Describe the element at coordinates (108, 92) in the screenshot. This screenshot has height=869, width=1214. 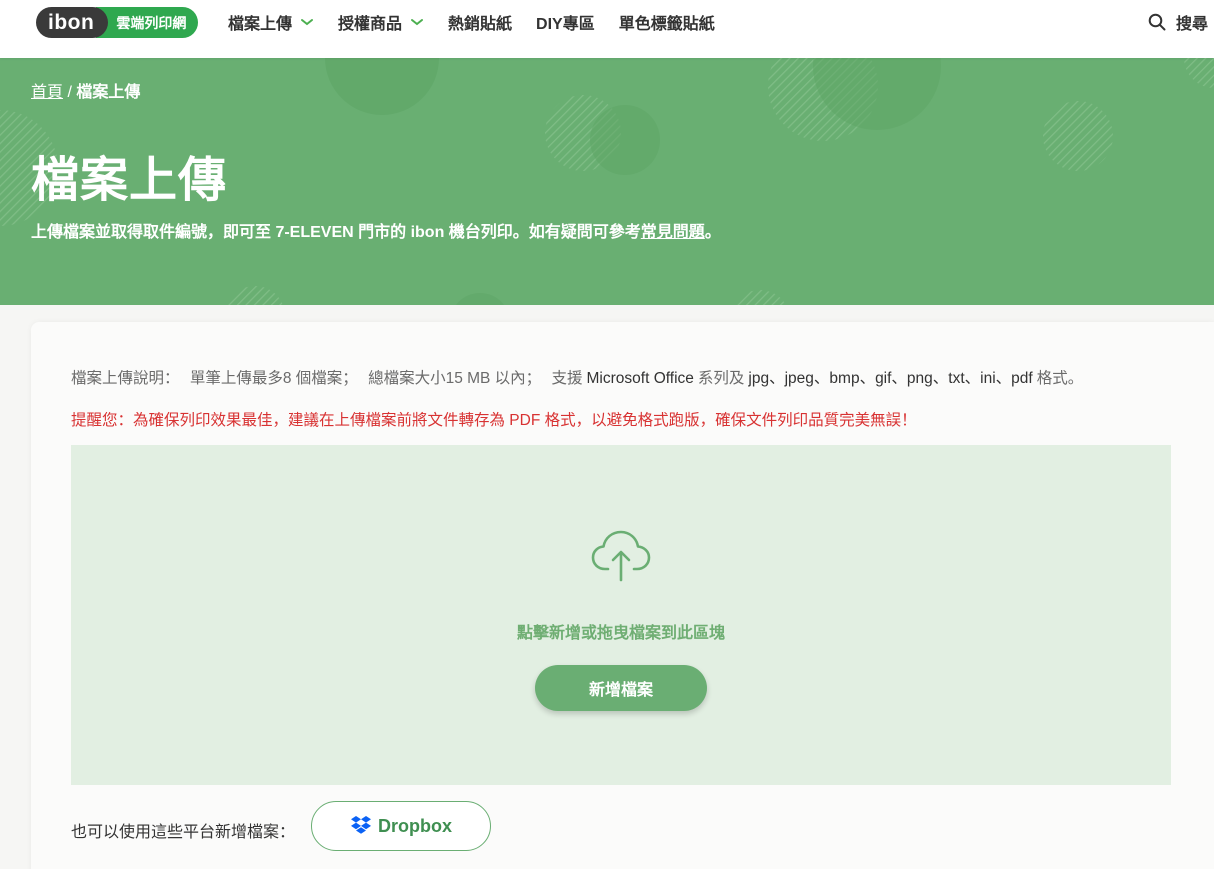
I see `breadcrumb-current: 檔案上傳` at that location.